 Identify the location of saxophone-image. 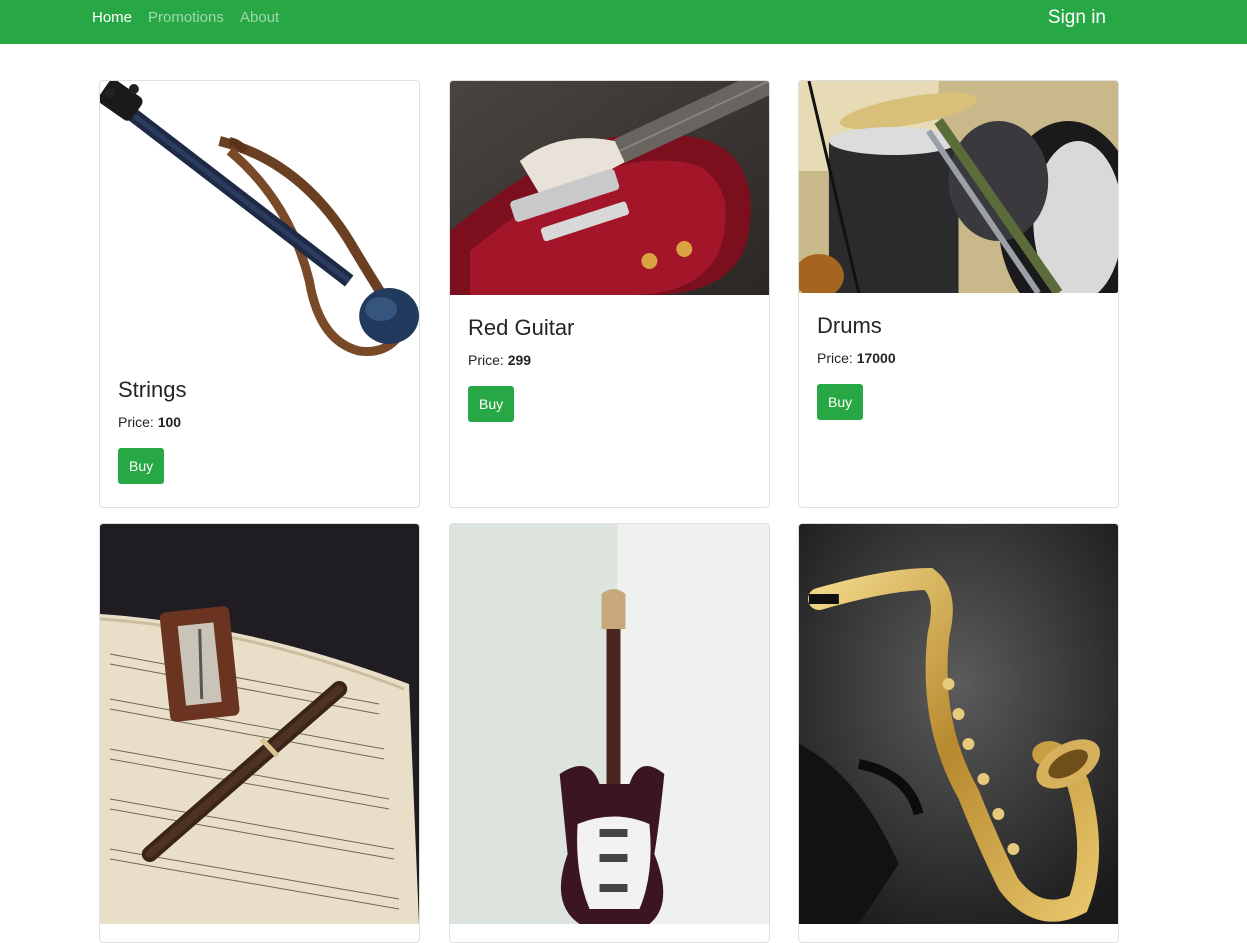
(958, 724).